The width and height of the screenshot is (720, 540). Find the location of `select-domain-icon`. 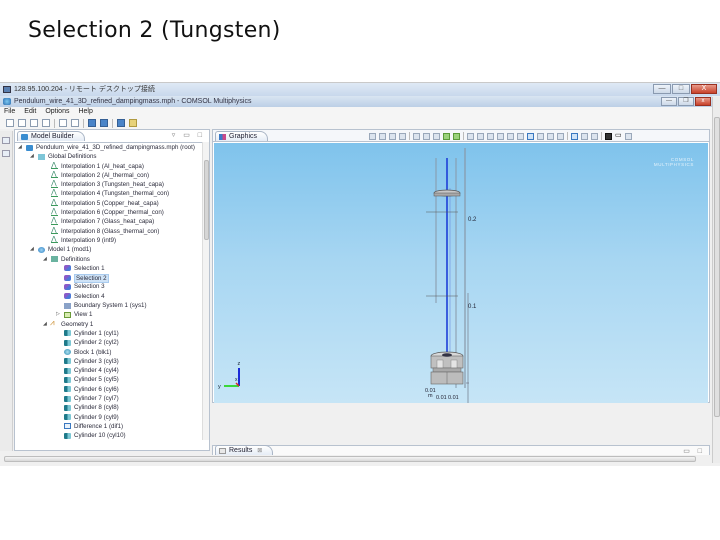

select-domain-icon is located at coordinates (530, 136).